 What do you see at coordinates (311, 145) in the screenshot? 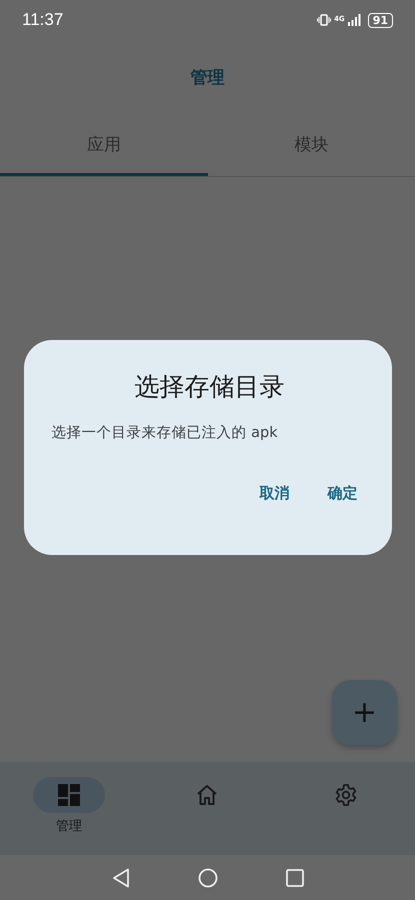
I see `tab: 模块` at bounding box center [311, 145].